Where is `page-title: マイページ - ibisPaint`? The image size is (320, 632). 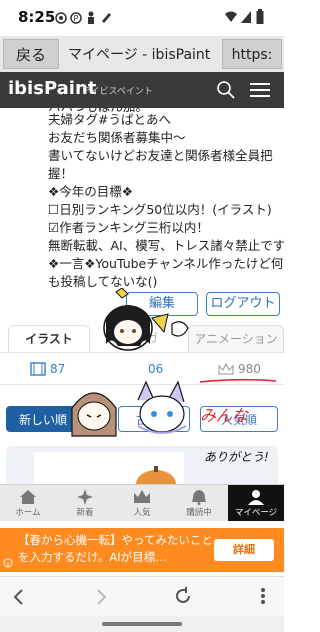 page-title: マイページ - ibisPaint is located at coordinates (139, 55).